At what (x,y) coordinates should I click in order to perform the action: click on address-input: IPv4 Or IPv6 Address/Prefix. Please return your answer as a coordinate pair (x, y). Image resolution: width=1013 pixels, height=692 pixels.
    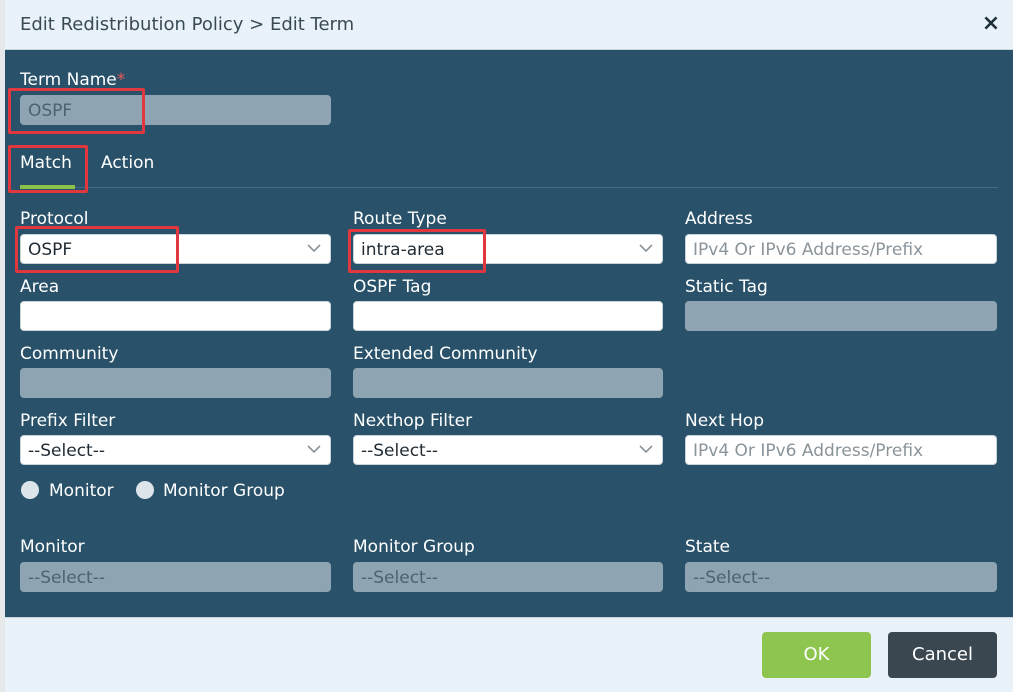
    Looking at the image, I should click on (841, 249).